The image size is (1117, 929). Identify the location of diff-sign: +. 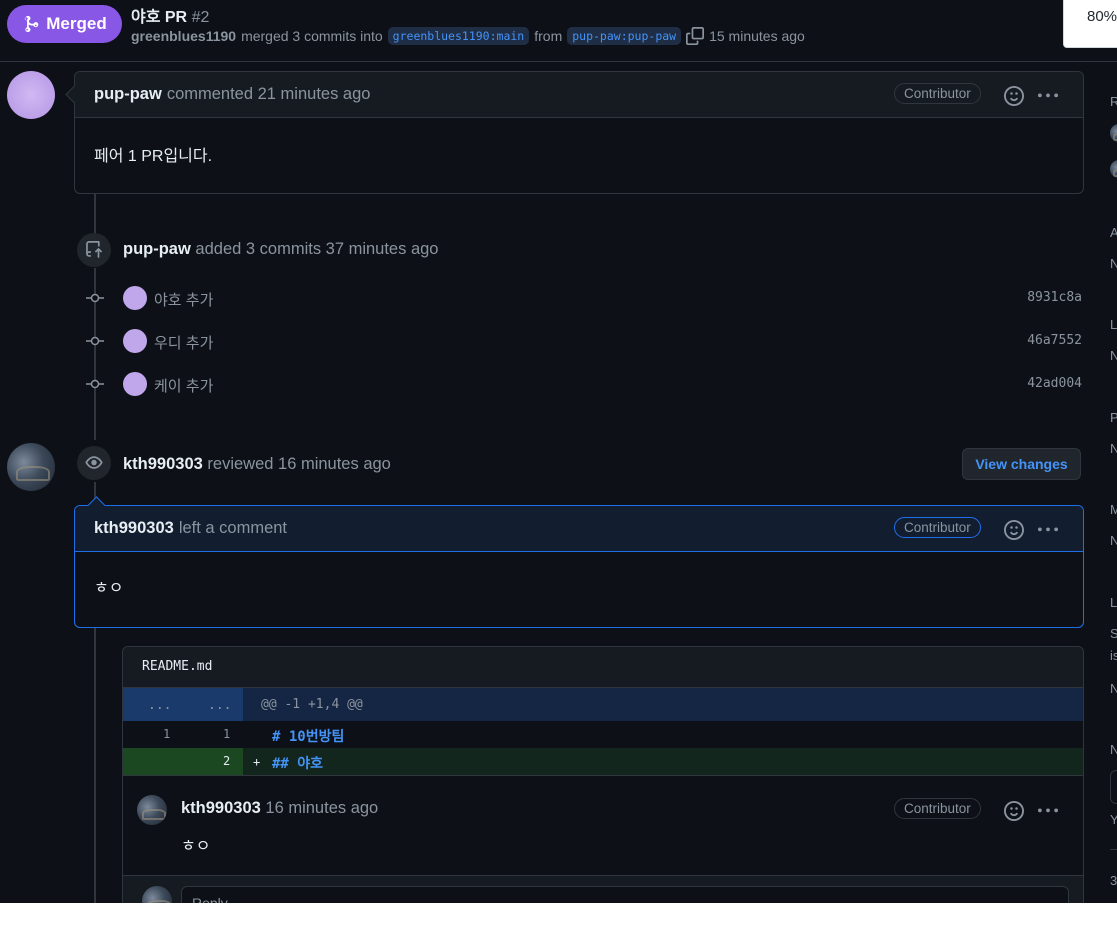
(257, 762).